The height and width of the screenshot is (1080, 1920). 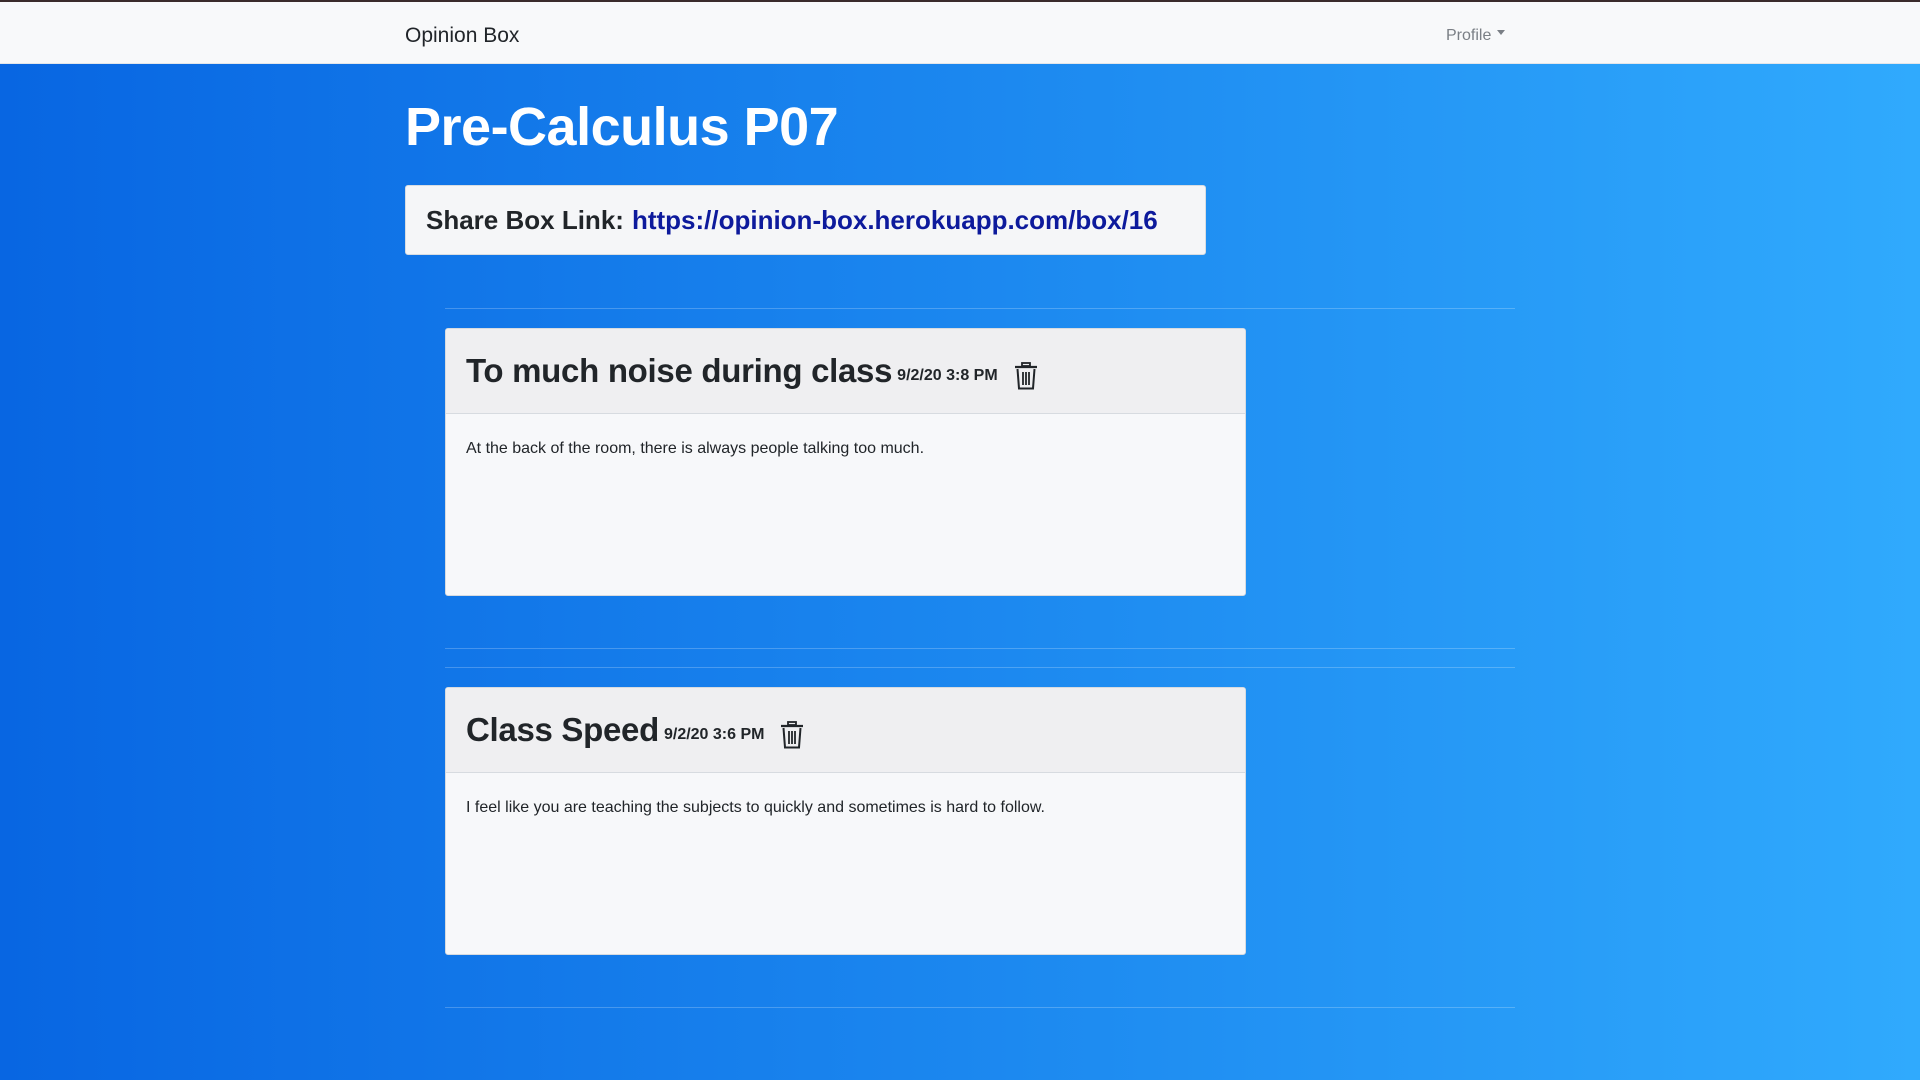 What do you see at coordinates (714, 734) in the screenshot?
I see `opinion-timestamp: 9/2/20 3:6 PM` at bounding box center [714, 734].